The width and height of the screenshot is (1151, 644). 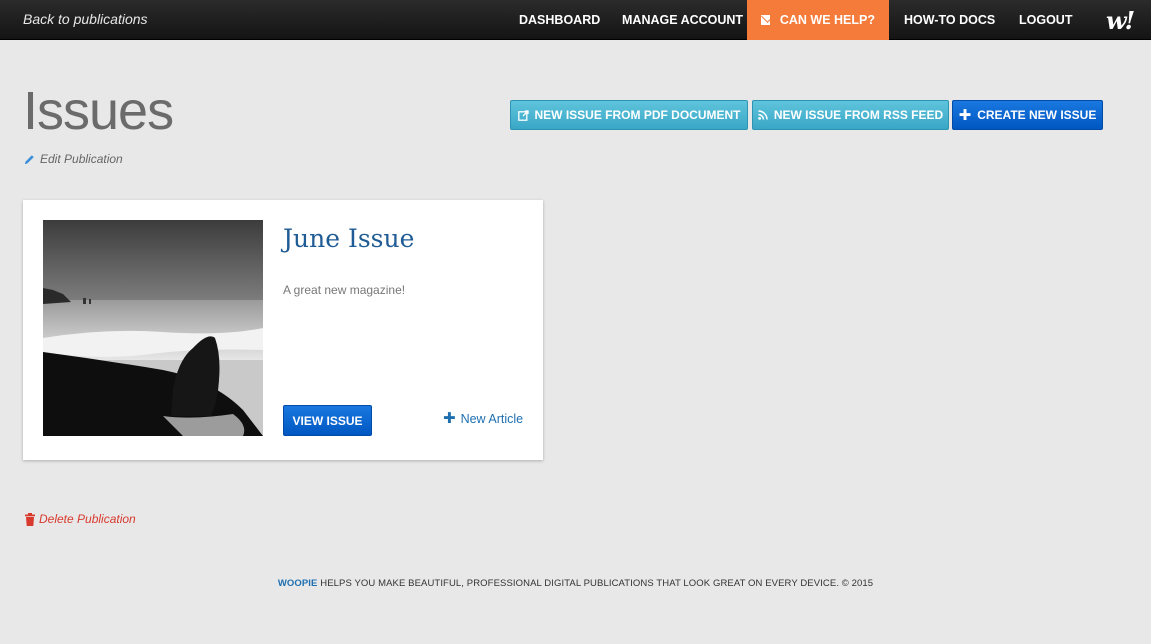 I want to click on delete-publication-label: Delete Publication, so click(x=87, y=519).